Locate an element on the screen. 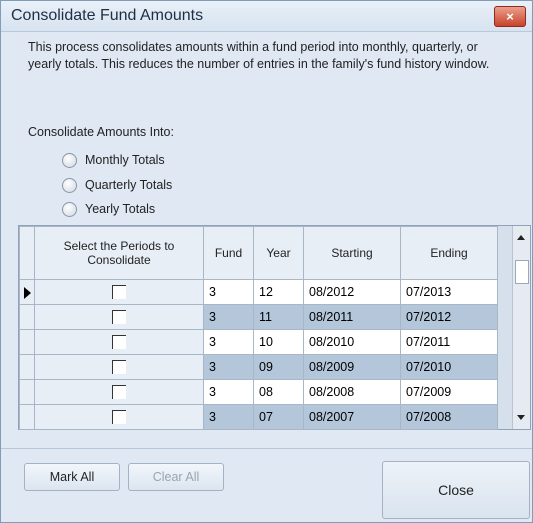 This screenshot has height=523, width=533. row-indicator-header is located at coordinates (27, 253).